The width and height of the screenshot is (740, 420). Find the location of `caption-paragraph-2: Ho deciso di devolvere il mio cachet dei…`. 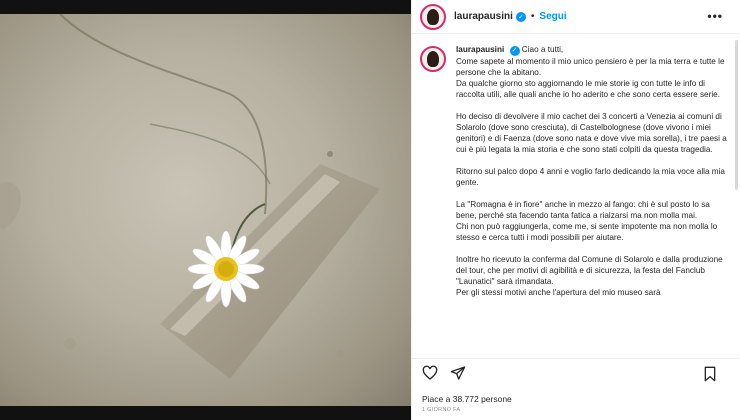

caption-paragraph-2: Ho deciso di devolvere il mio cachet dei… is located at coordinates (591, 132).